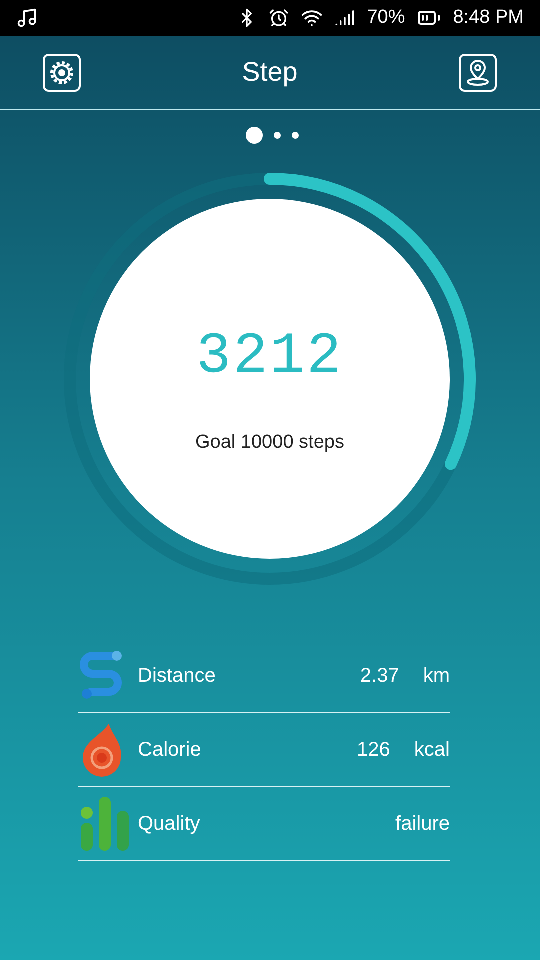  What do you see at coordinates (105, 823) in the screenshot?
I see `bar-chart-icon` at bounding box center [105, 823].